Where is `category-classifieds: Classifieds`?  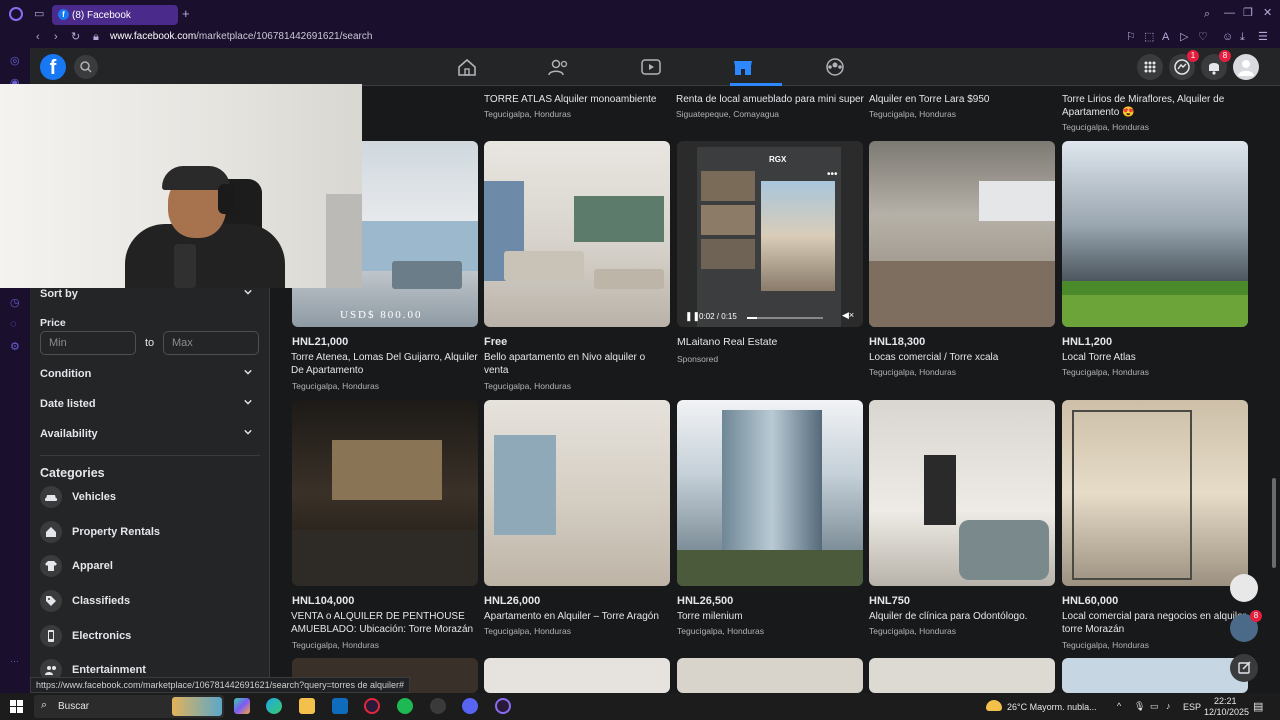
category-classifieds: Classifieds is located at coordinates (85, 601).